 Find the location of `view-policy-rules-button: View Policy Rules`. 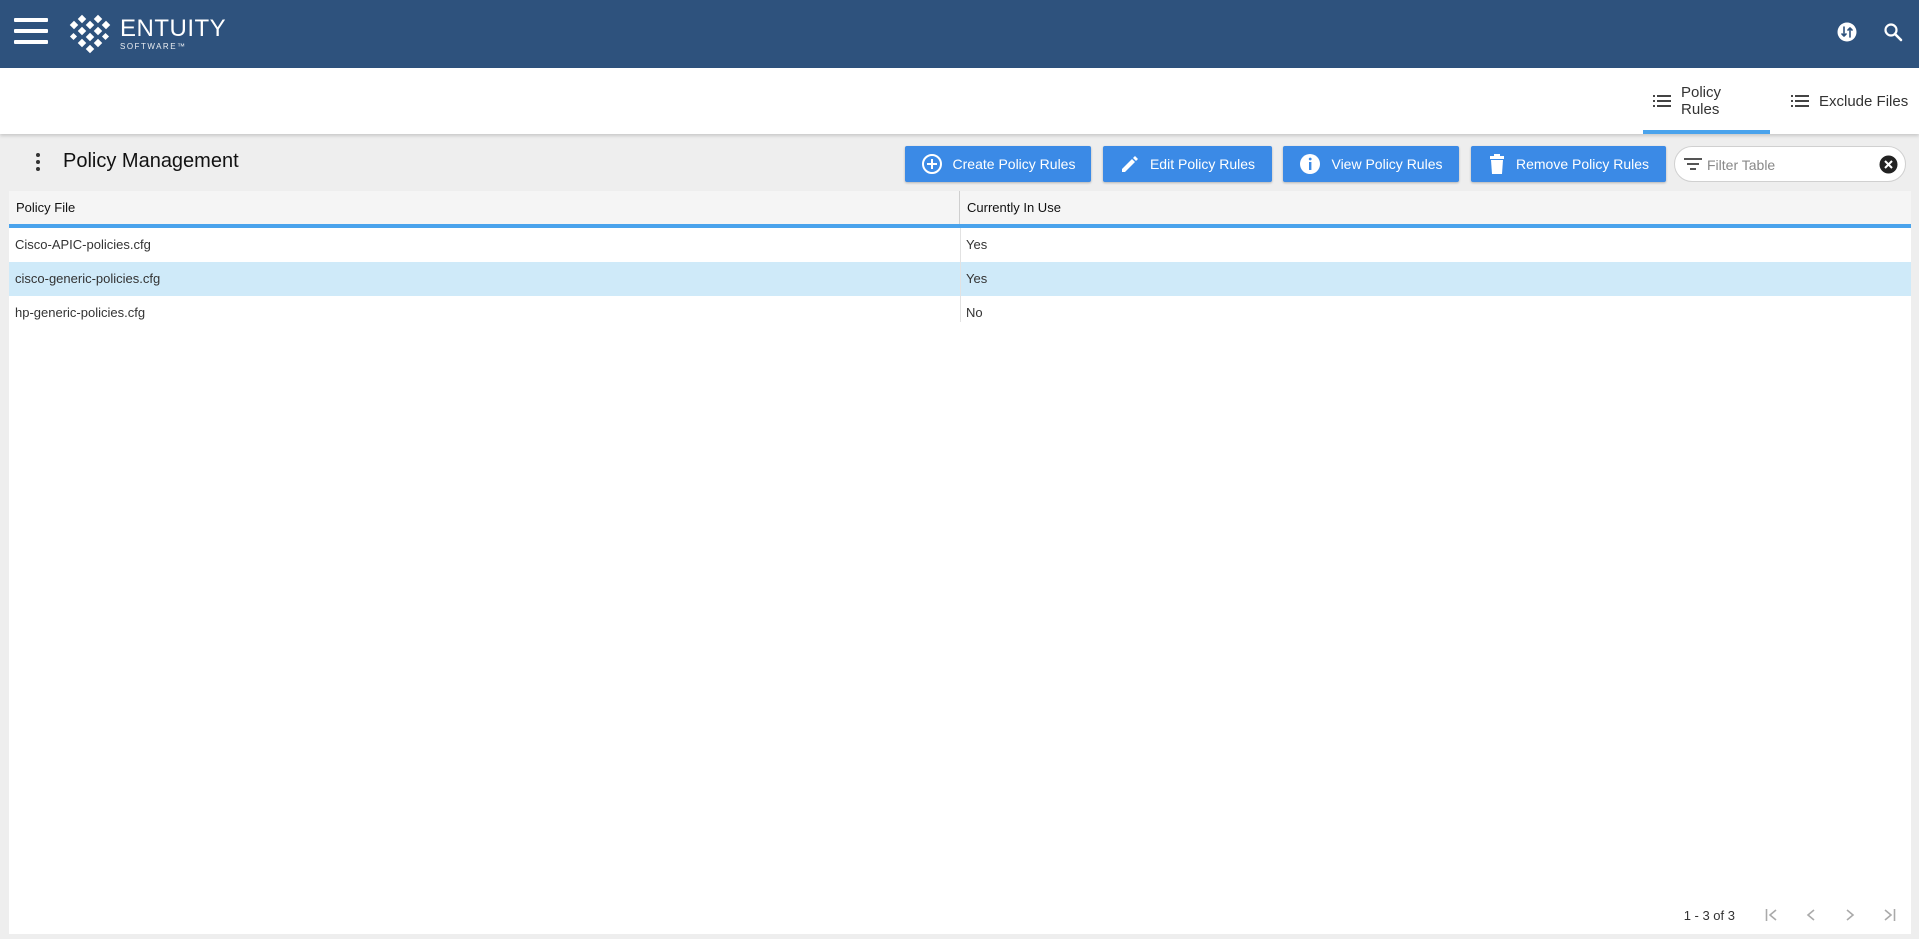

view-policy-rules-button: View Policy Rules is located at coordinates (1371, 164).